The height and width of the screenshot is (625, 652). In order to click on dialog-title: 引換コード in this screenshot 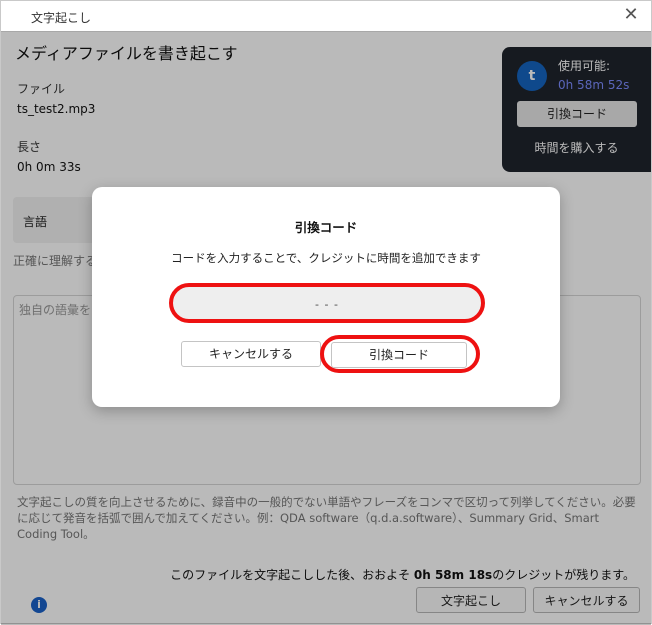, I will do `click(326, 227)`.